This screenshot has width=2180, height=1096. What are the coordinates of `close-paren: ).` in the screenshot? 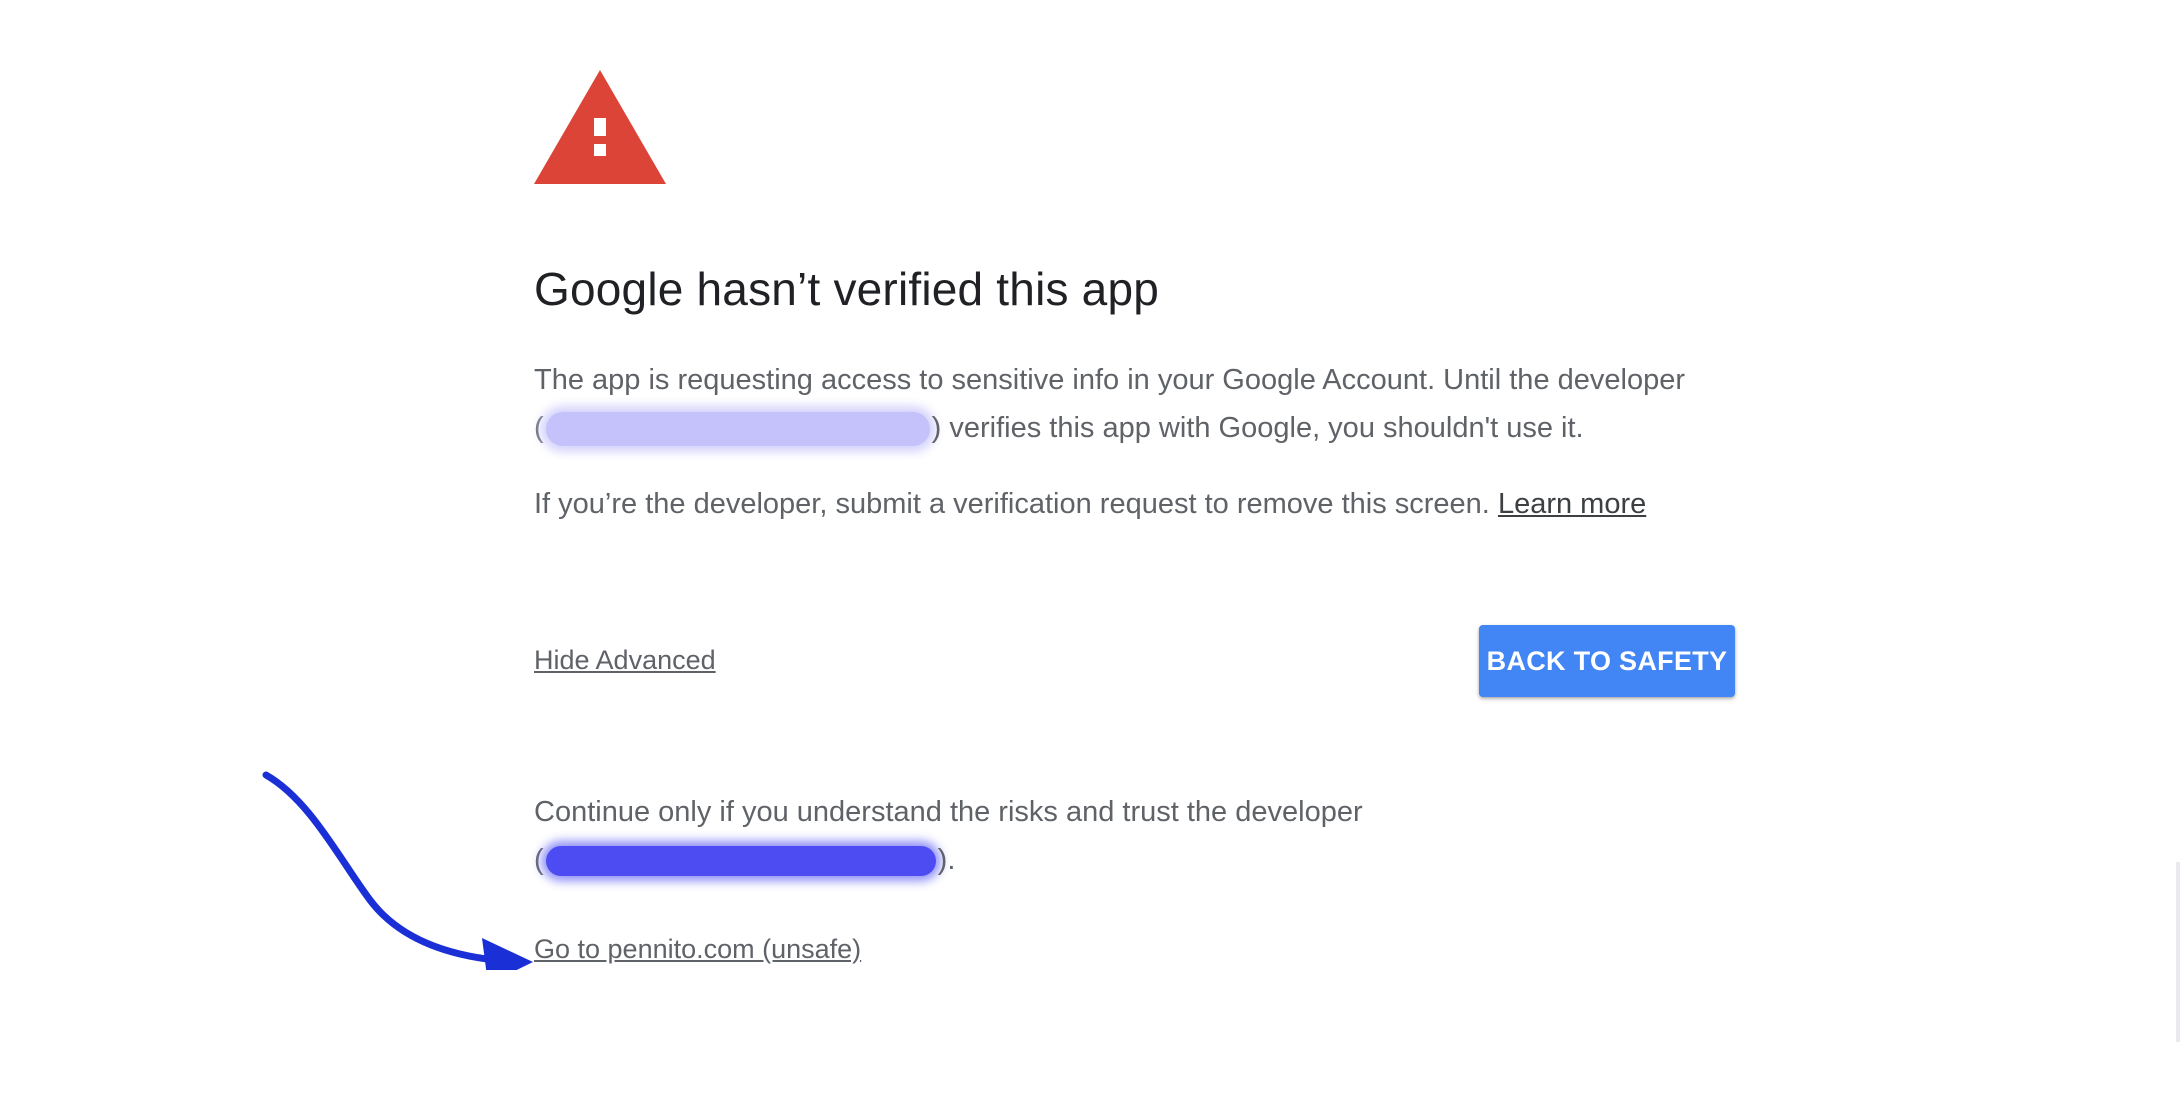 It's located at (946, 860).